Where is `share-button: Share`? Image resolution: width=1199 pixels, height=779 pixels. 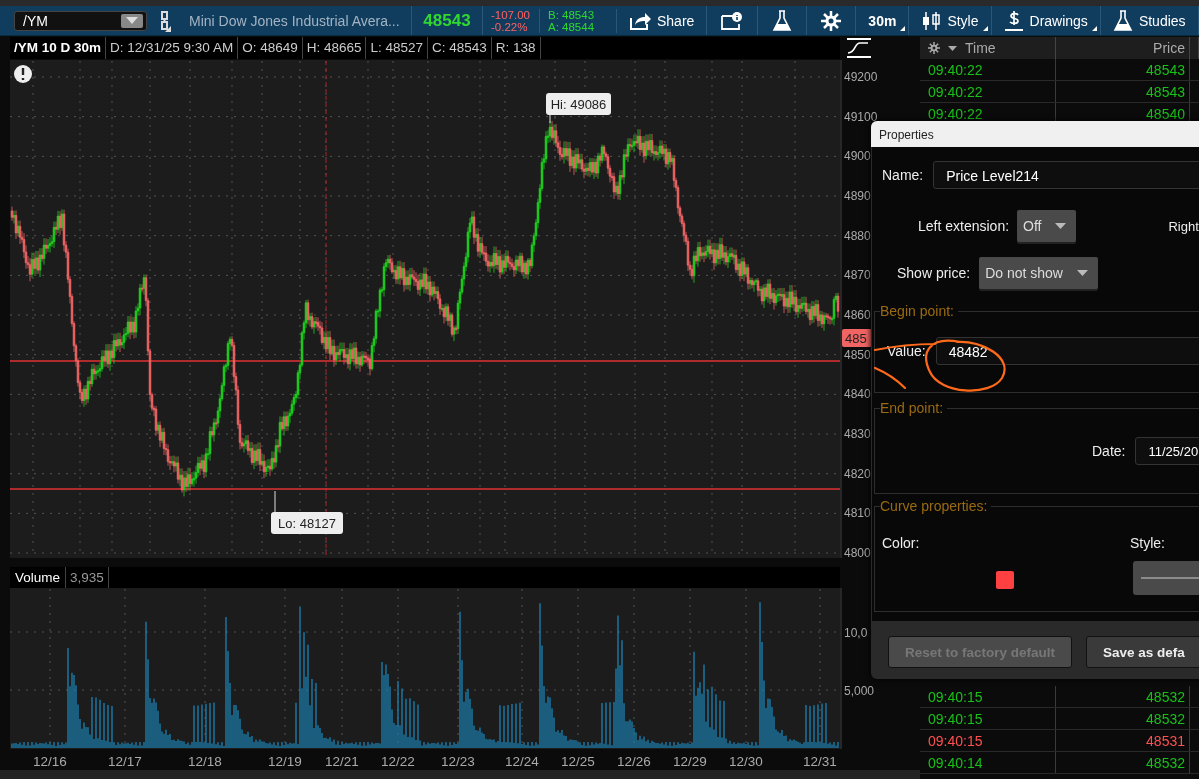 share-button: Share is located at coordinates (662, 20).